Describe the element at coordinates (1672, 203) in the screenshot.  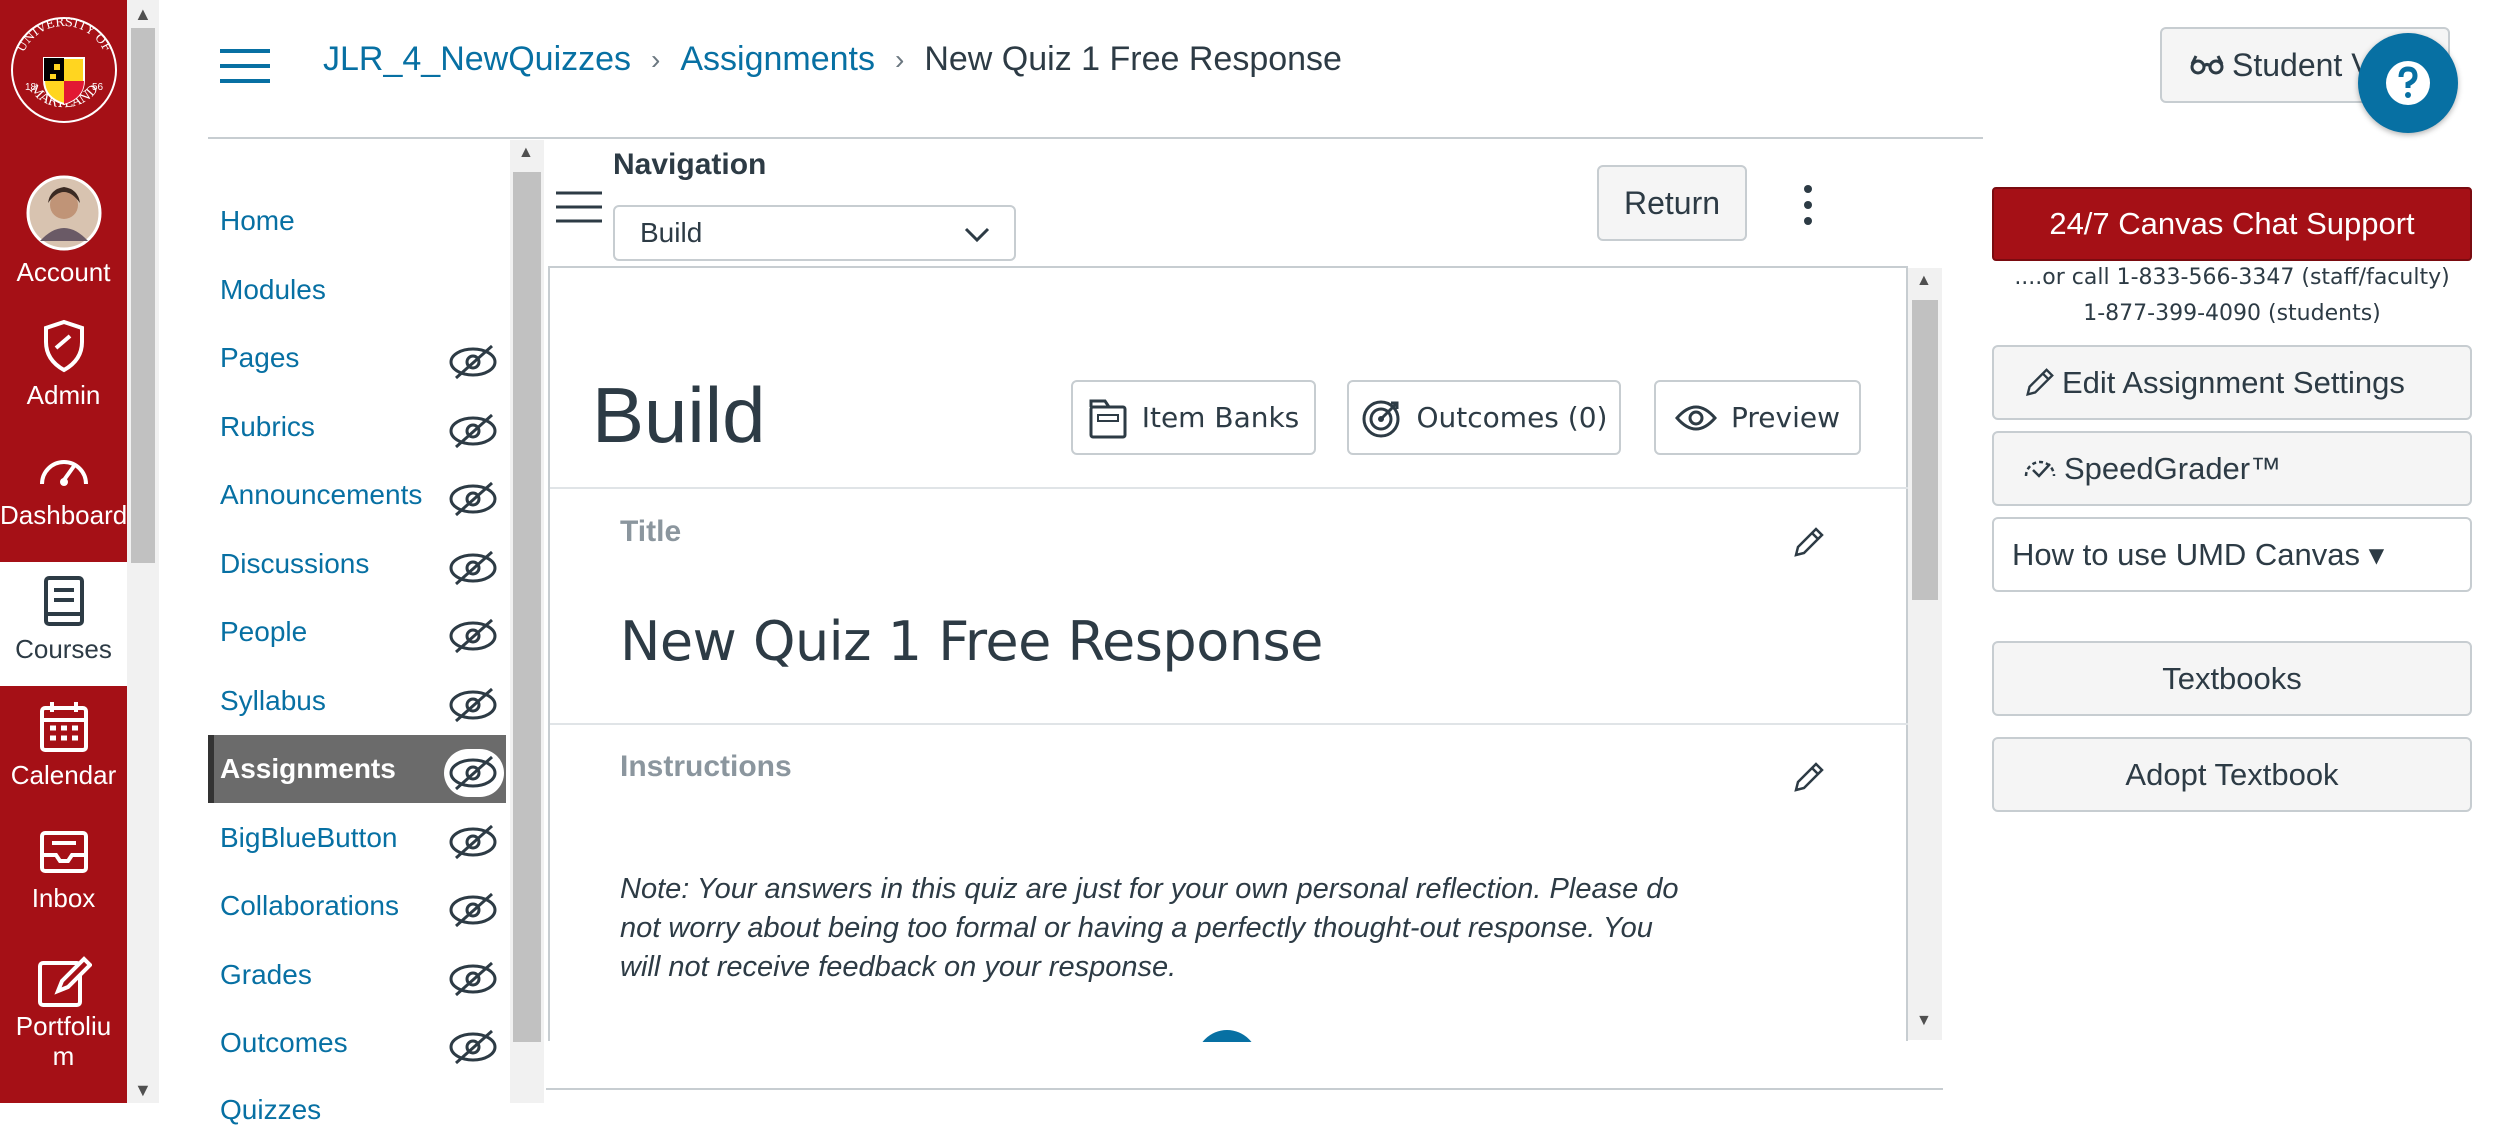
I see `return-button: Return` at that location.